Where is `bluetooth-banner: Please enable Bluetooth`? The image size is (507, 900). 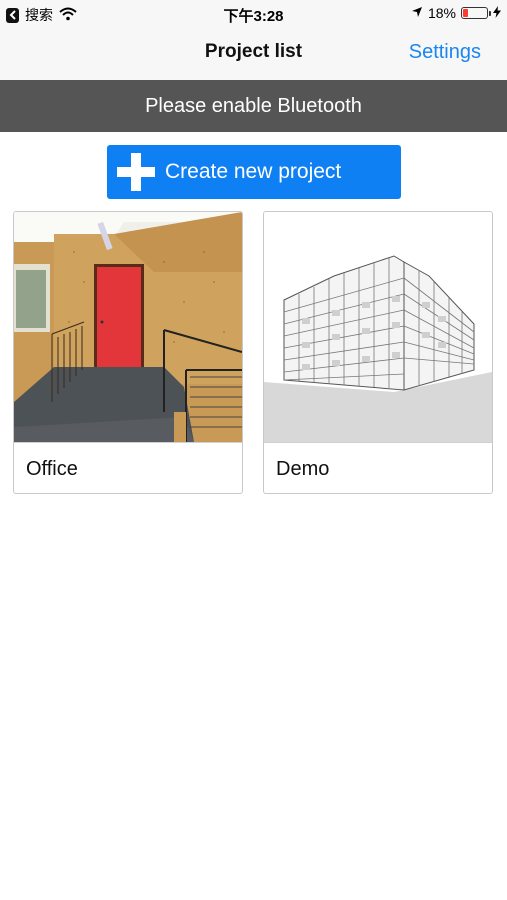
bluetooth-banner: Please enable Bluetooth is located at coordinates (253, 106).